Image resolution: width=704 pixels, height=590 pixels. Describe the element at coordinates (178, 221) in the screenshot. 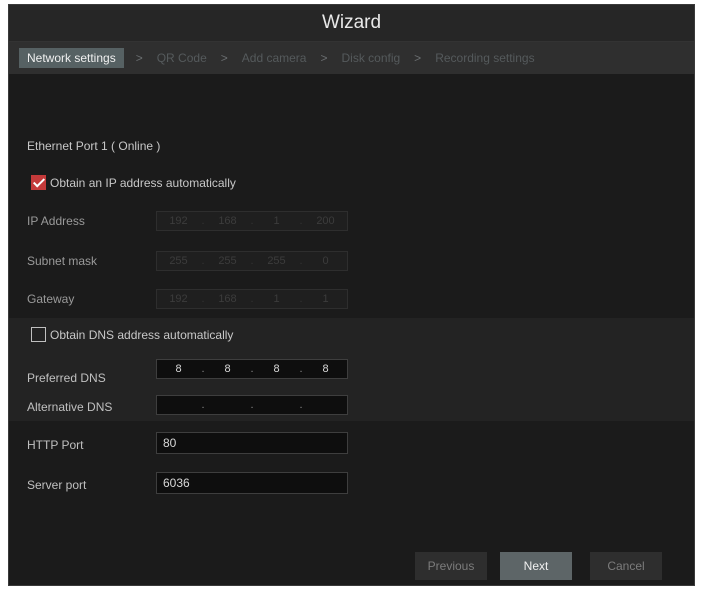

I see `ip-address-octet-1: 192` at that location.